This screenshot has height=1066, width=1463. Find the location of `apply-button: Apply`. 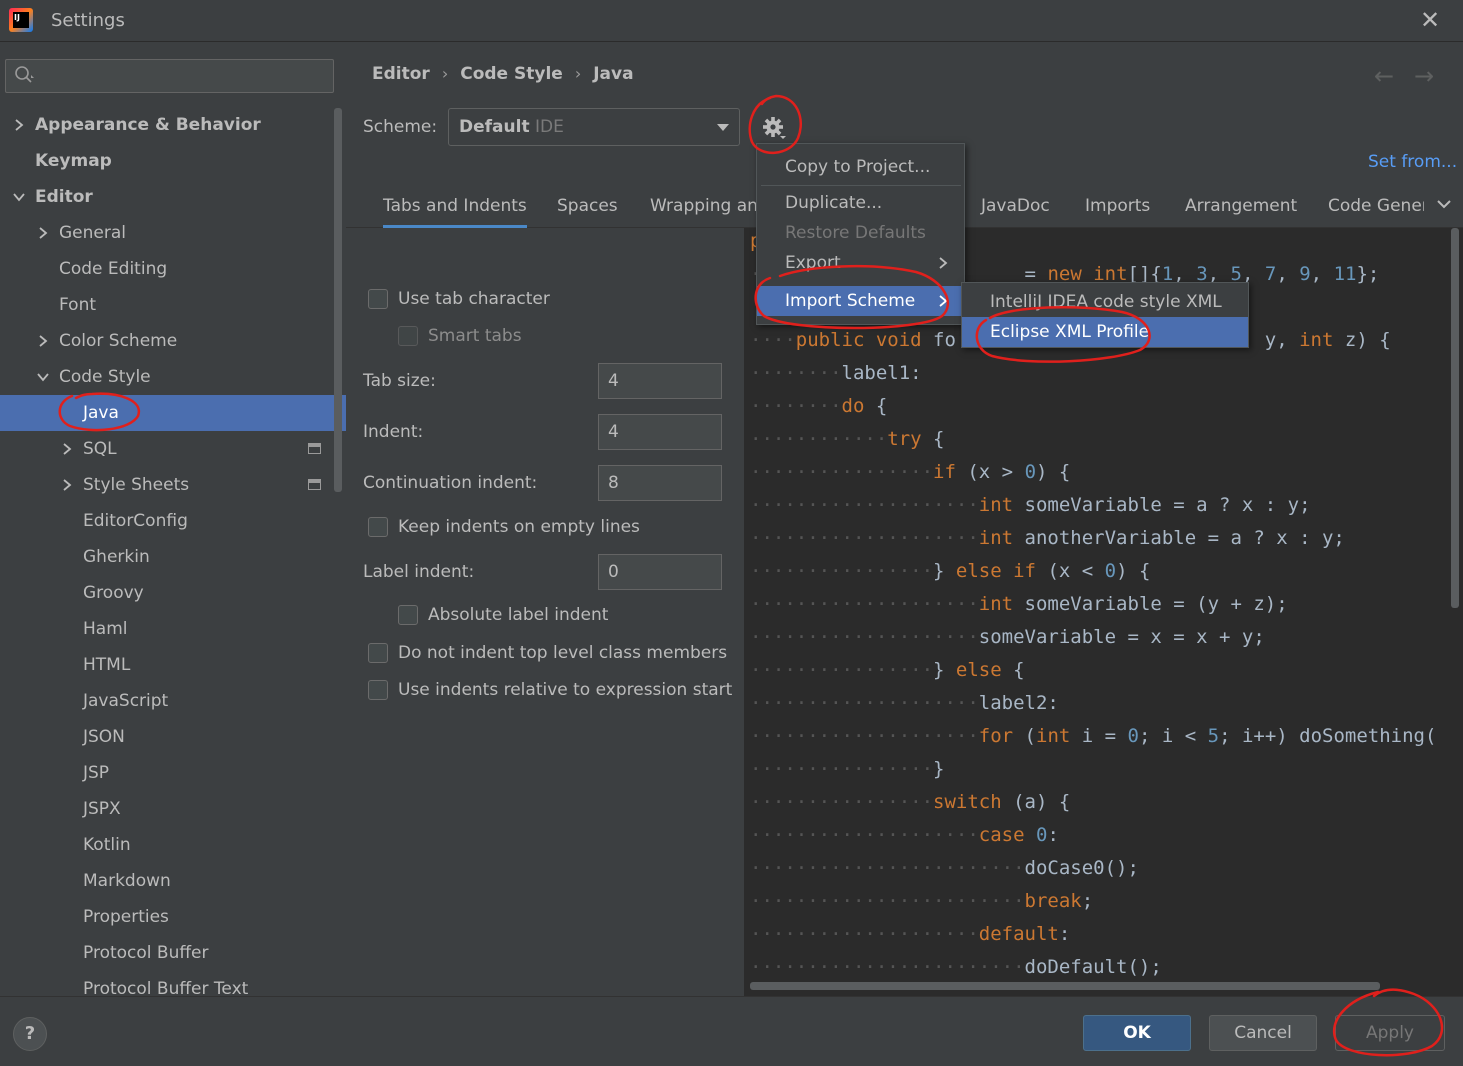

apply-button: Apply is located at coordinates (1390, 1033).